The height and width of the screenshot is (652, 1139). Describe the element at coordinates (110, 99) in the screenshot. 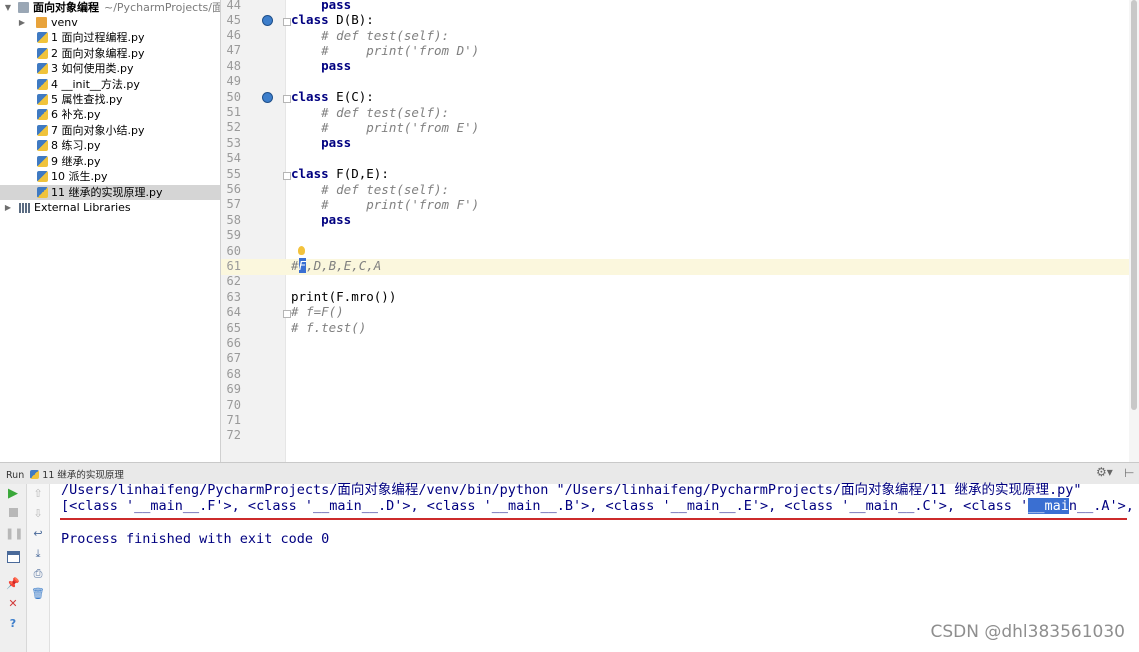

I see `tree-file: 5 属性查找.py` at that location.